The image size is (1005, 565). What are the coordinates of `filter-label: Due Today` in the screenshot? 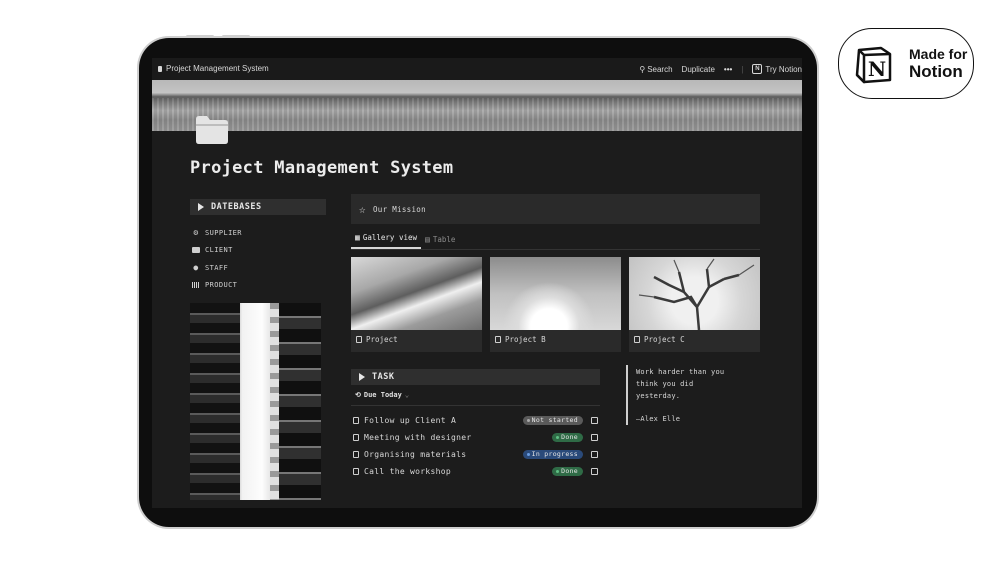 It's located at (382, 395).